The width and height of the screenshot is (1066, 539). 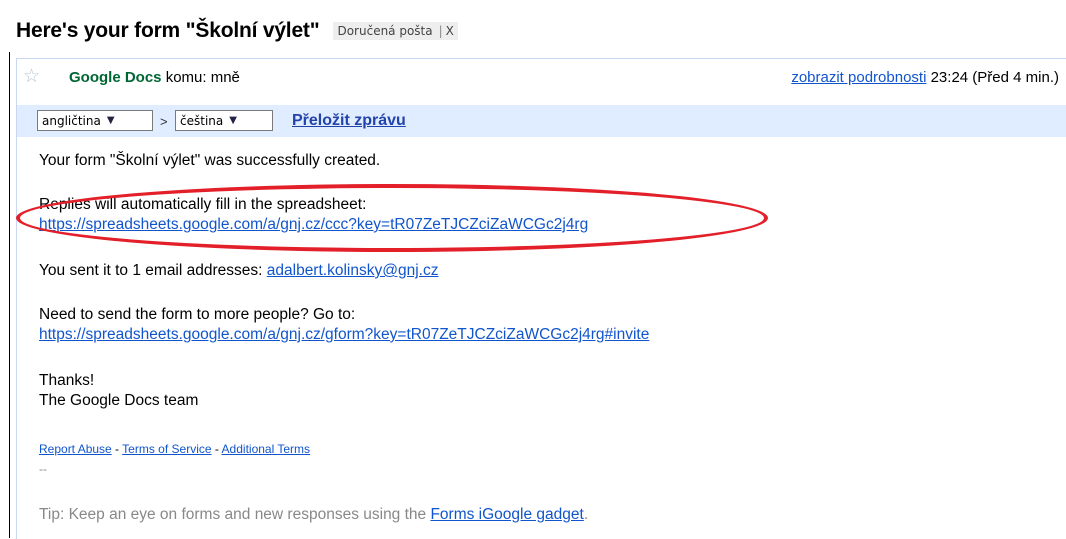 What do you see at coordinates (385, 31) in the screenshot?
I see `label-tag-name: Doručená pošta` at bounding box center [385, 31].